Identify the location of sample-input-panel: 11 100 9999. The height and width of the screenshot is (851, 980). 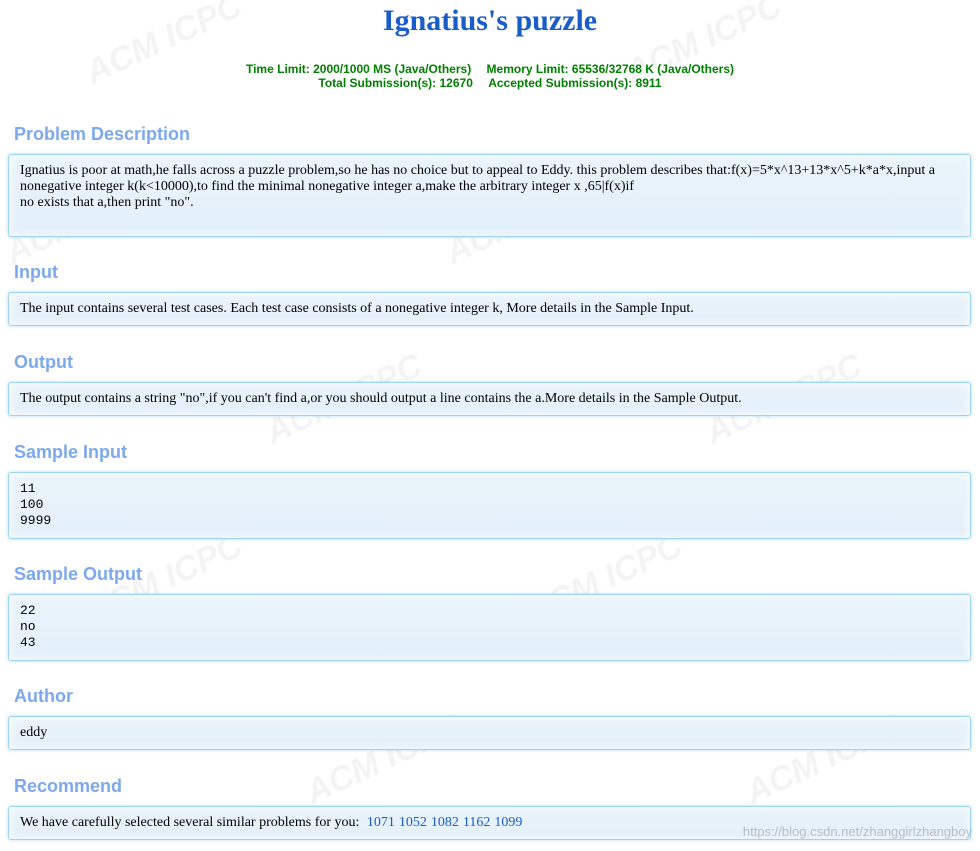
(489, 505).